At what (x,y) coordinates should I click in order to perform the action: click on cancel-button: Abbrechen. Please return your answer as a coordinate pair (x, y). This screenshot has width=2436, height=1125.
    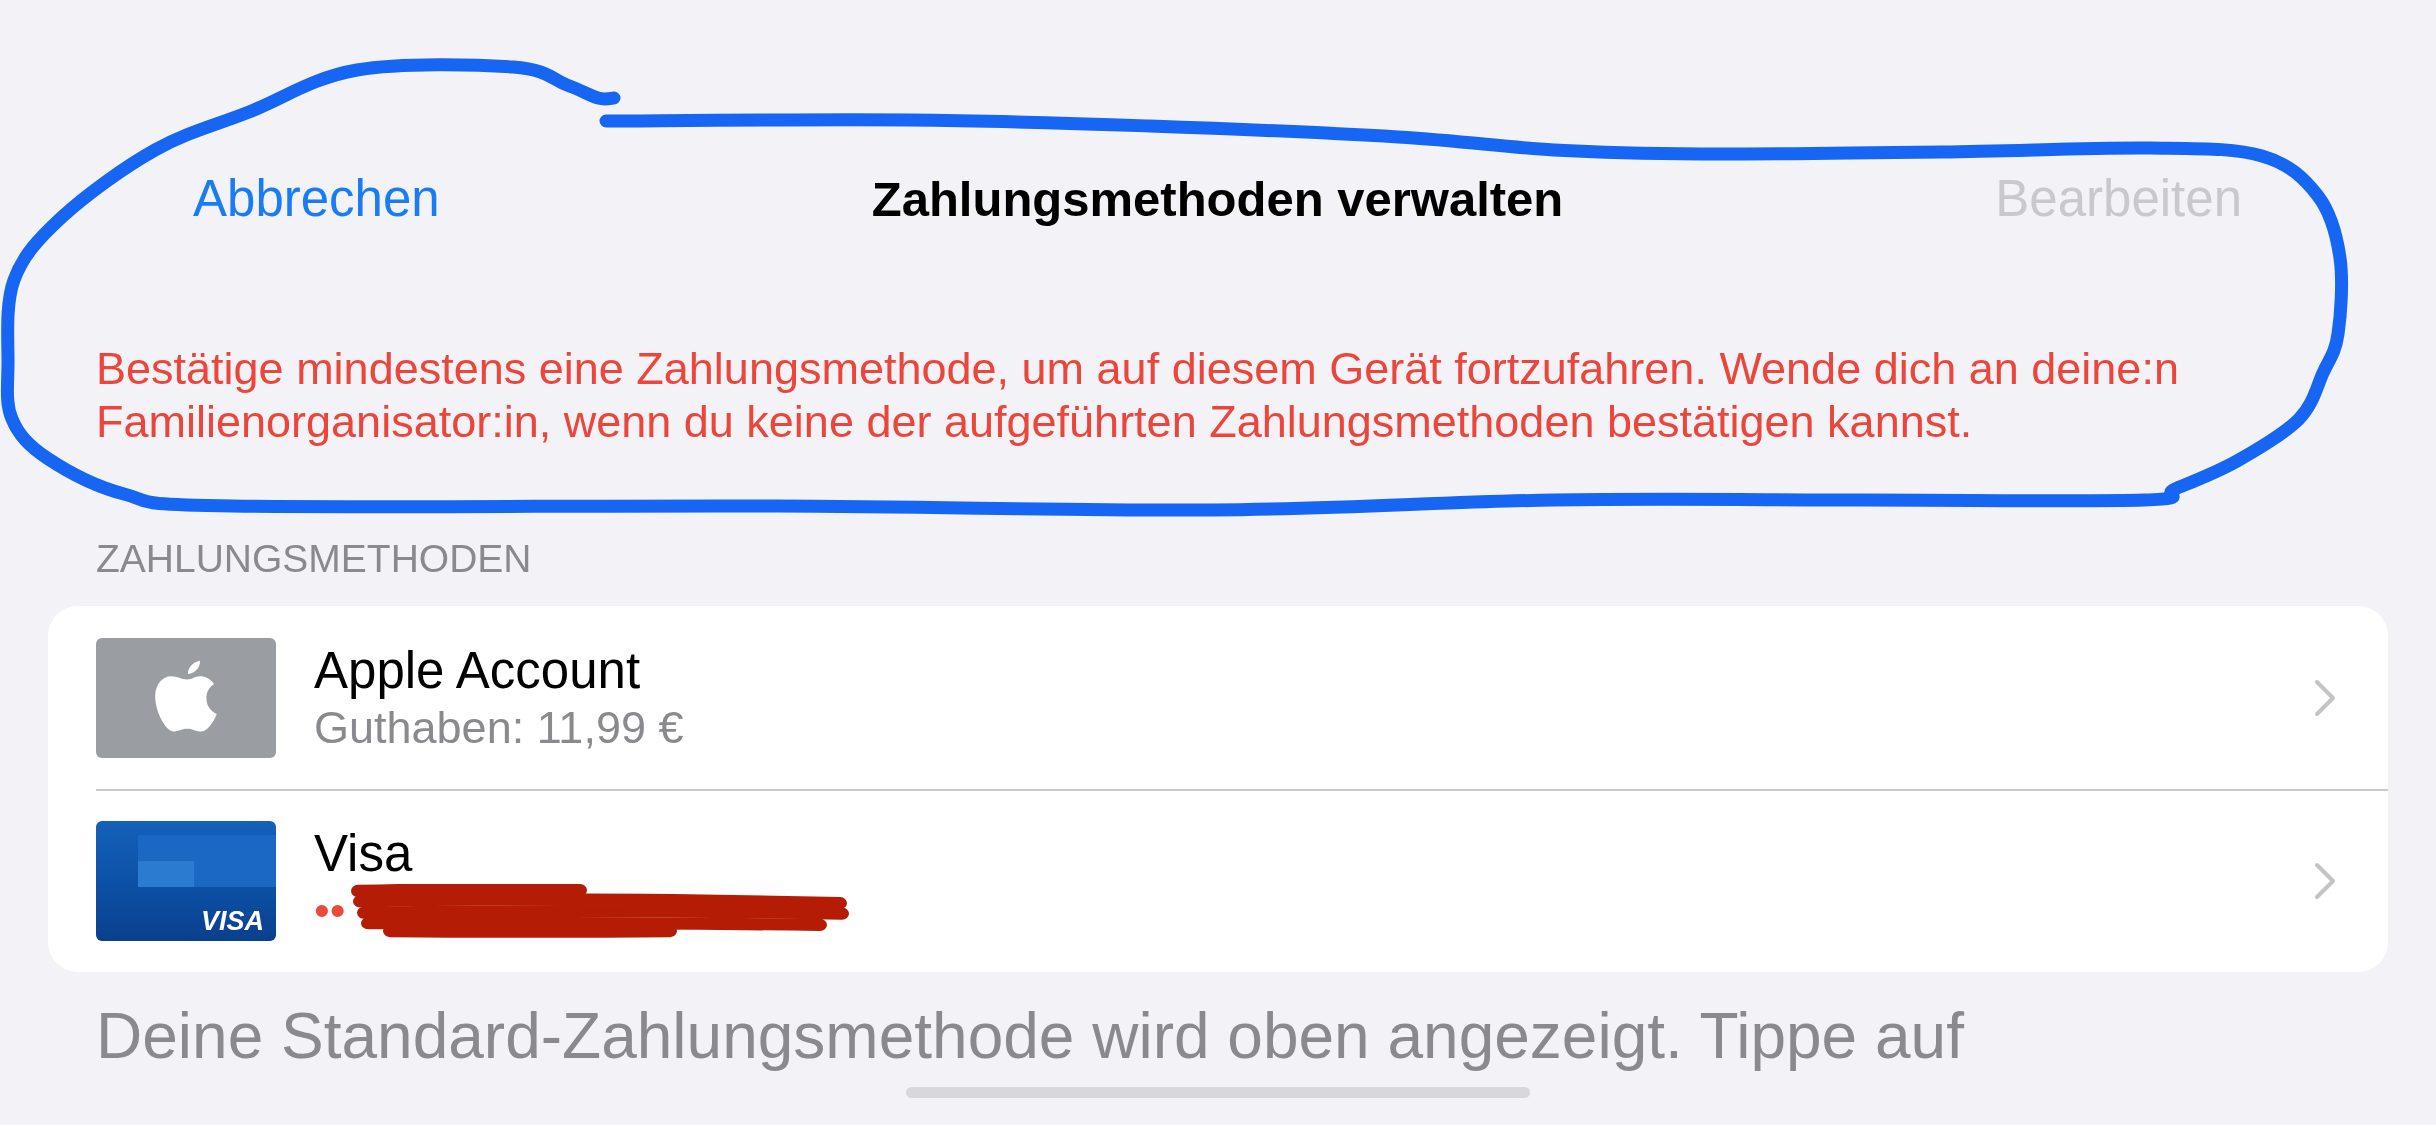
    Looking at the image, I should click on (316, 199).